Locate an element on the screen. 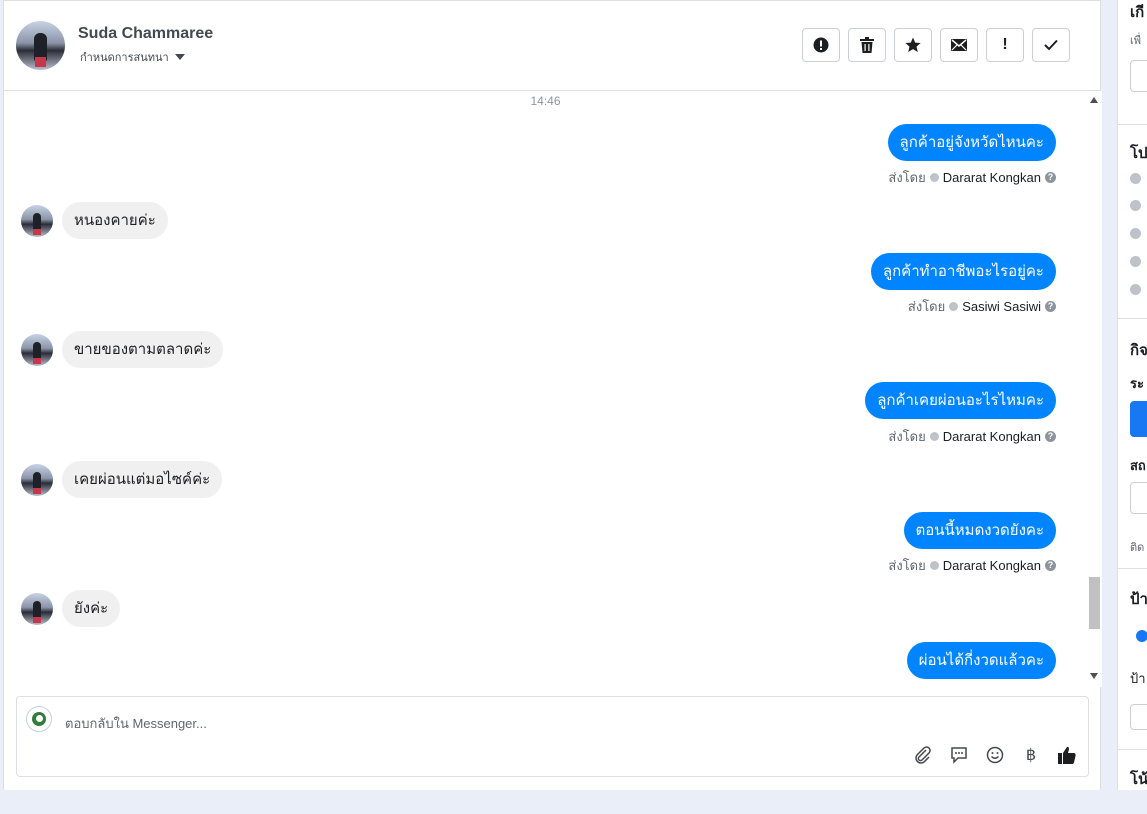  customer-info-sidebar: เกี เพื่ โป กิจ ระ สถ ติด ป้า ป้า โน้ is located at coordinates (1132, 395).